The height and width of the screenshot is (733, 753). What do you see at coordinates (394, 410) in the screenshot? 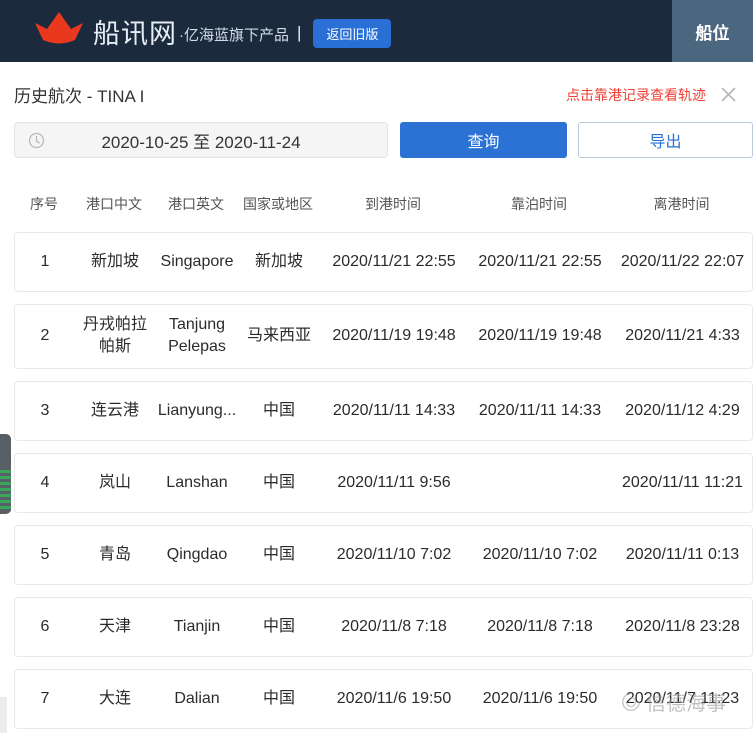
I see `cell-arrival-time: 2020/11/11 14:33` at bounding box center [394, 410].